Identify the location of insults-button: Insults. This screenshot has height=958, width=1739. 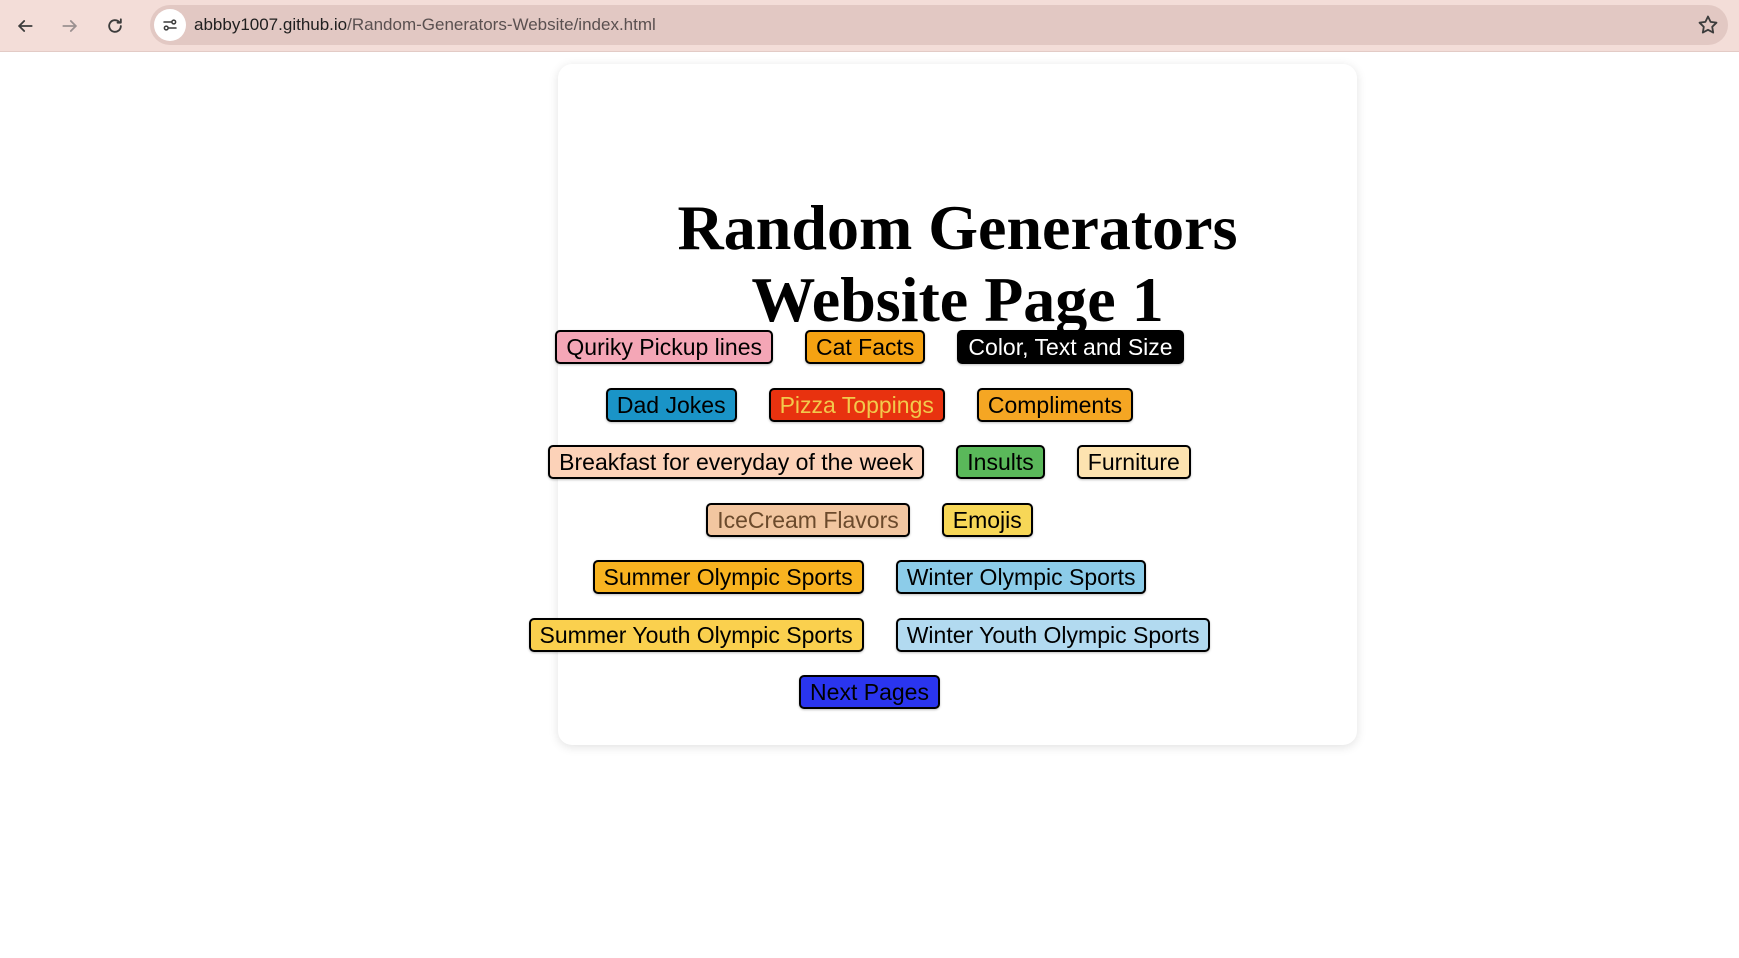
(1000, 462).